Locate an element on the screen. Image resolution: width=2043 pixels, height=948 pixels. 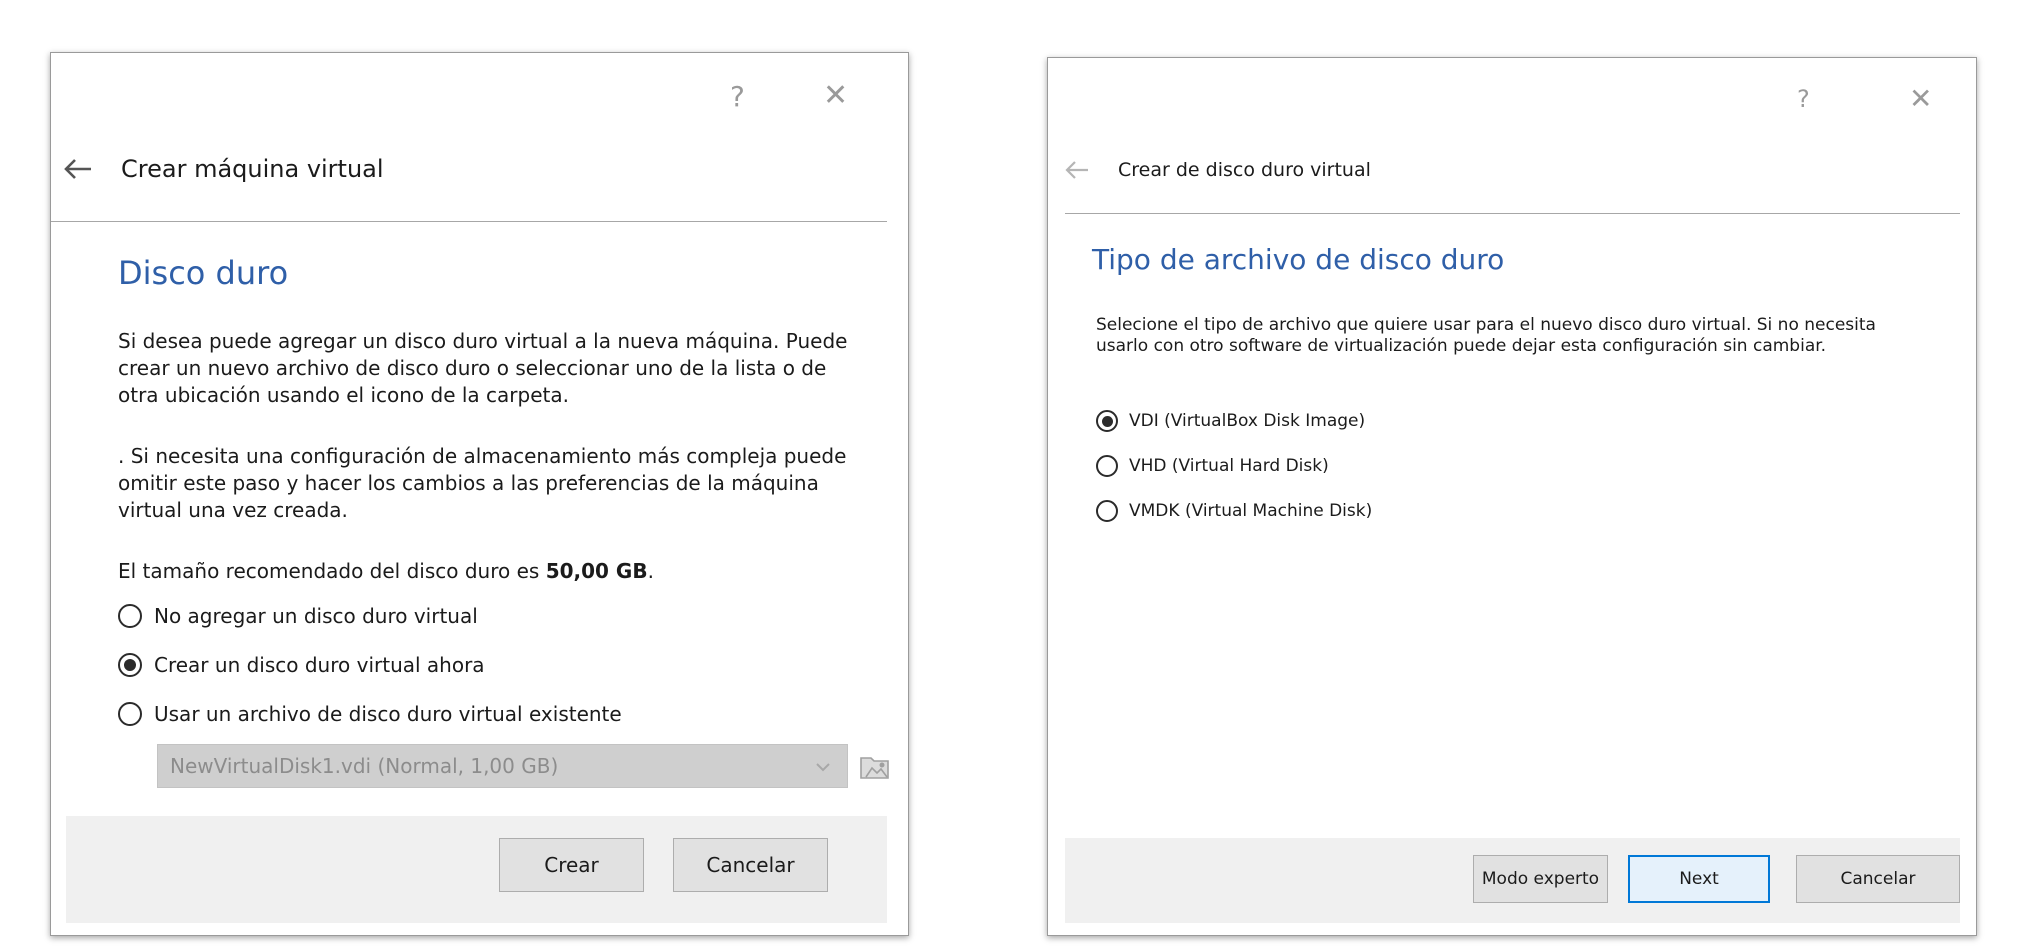
section-title: Disco duro is located at coordinates (203, 273).